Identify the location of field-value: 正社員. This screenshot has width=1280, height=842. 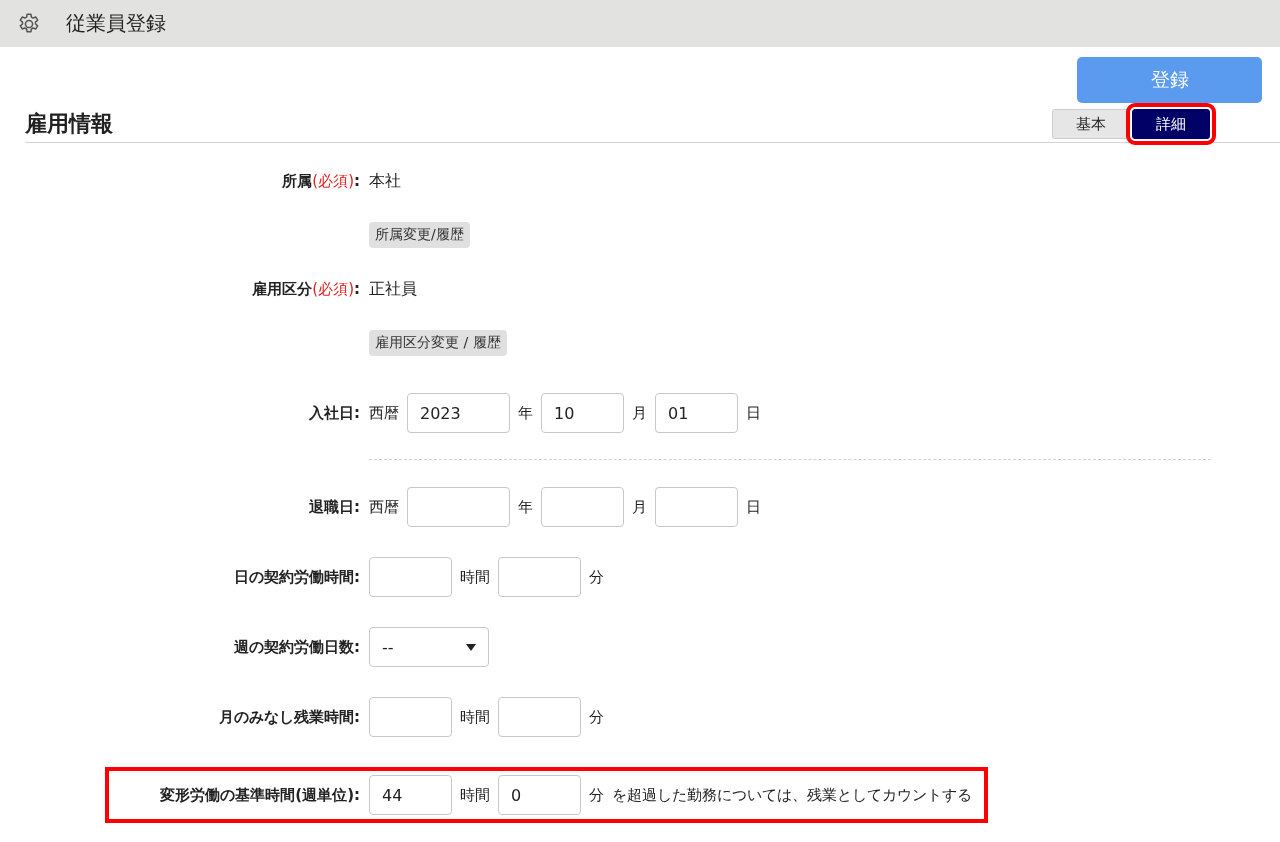
(393, 289).